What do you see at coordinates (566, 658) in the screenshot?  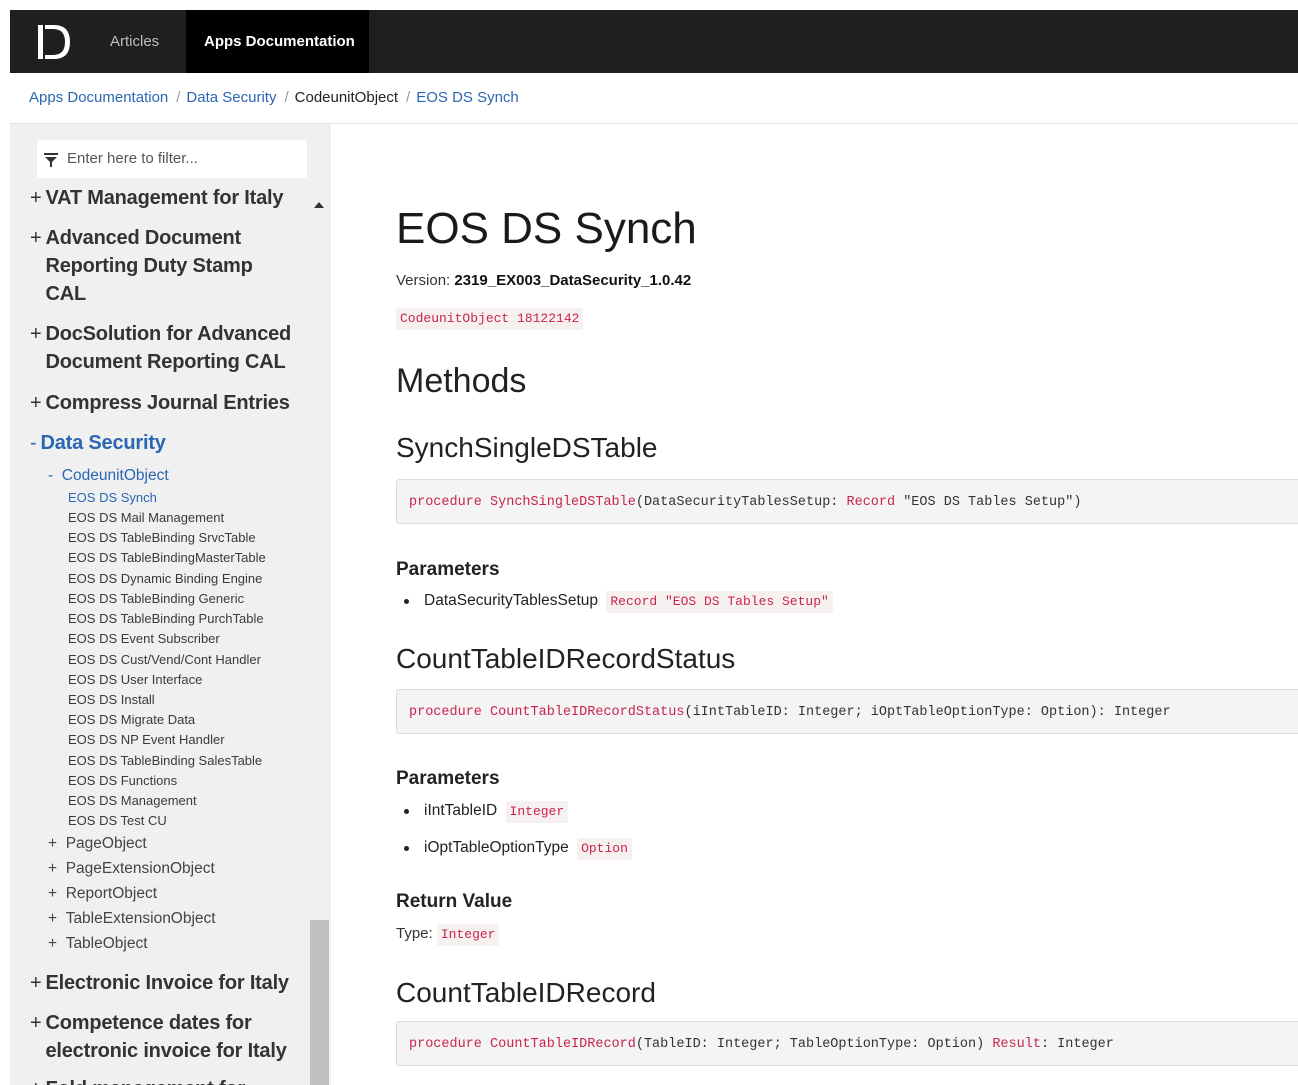 I see `method-heading-counttableidrecordstatus: CountTableIDRecordStatus` at bounding box center [566, 658].